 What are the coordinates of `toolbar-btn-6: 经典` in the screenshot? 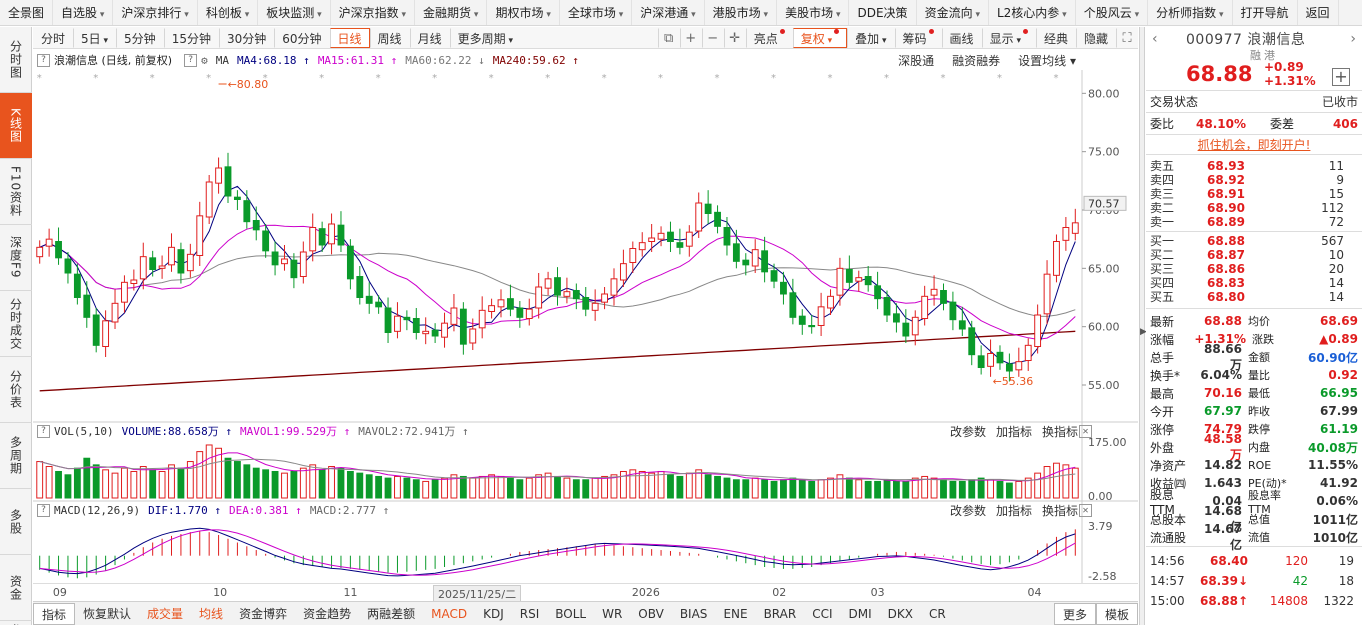 It's located at (1055, 37).